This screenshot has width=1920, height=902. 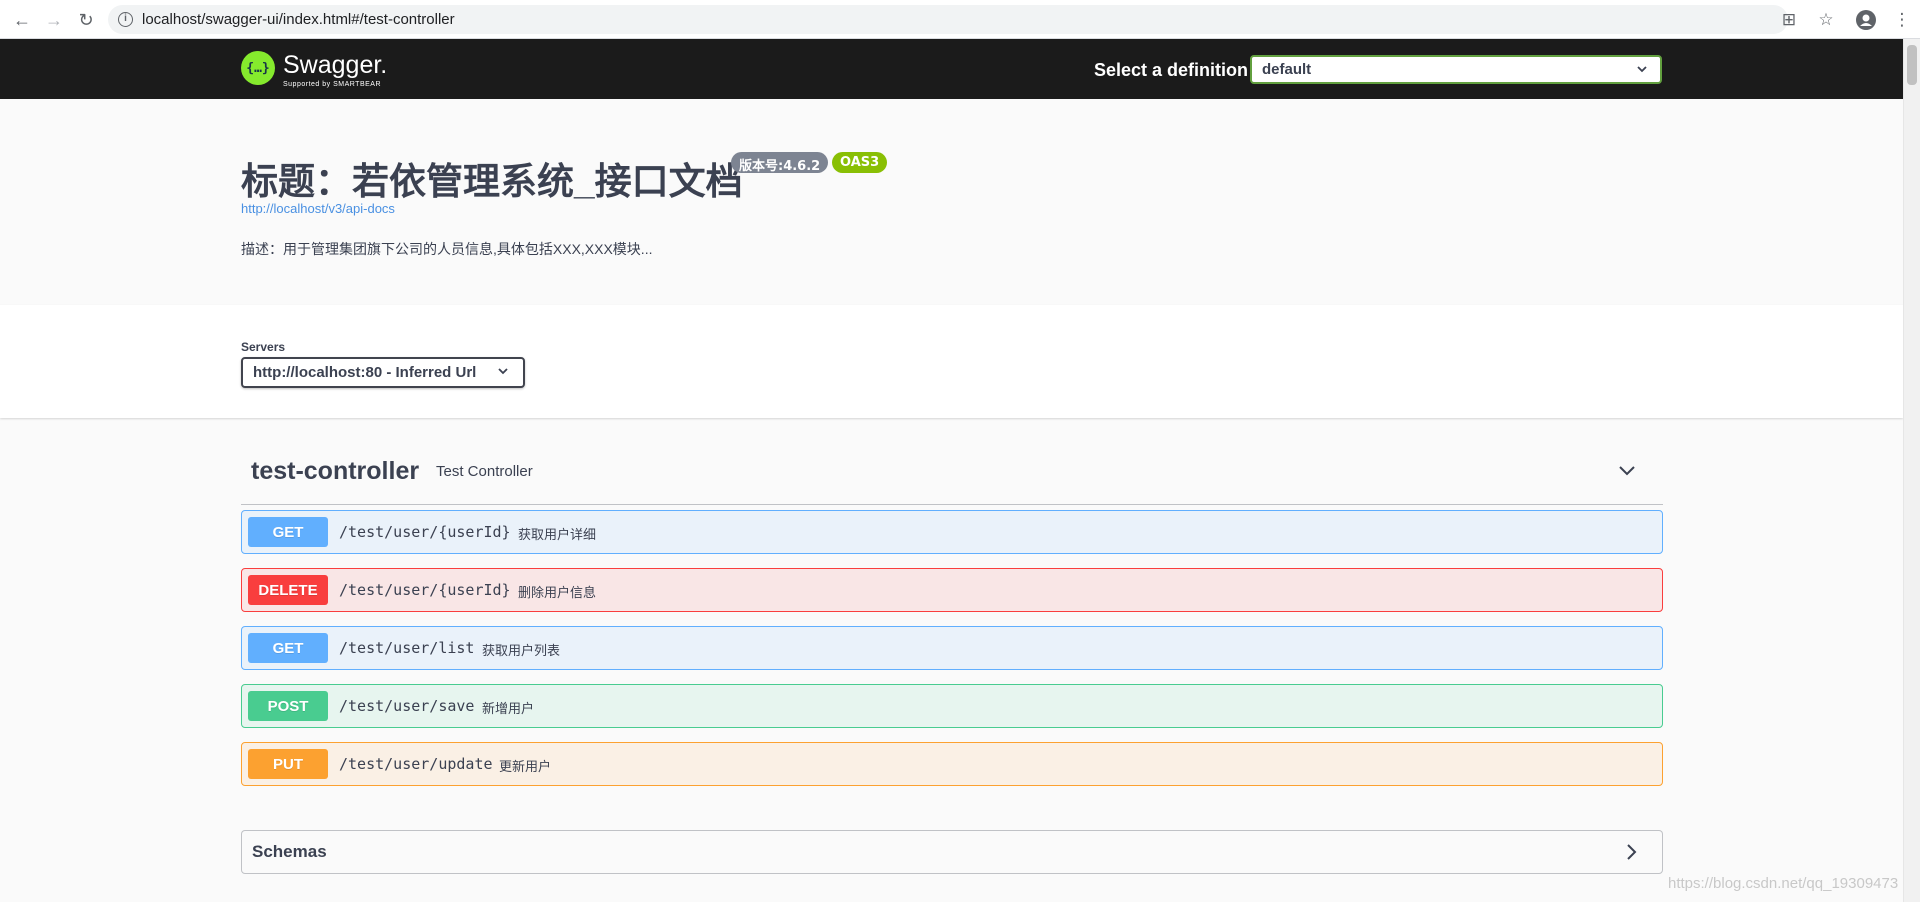 What do you see at coordinates (525, 766) in the screenshot?
I see `operation-summary: 更新用户` at bounding box center [525, 766].